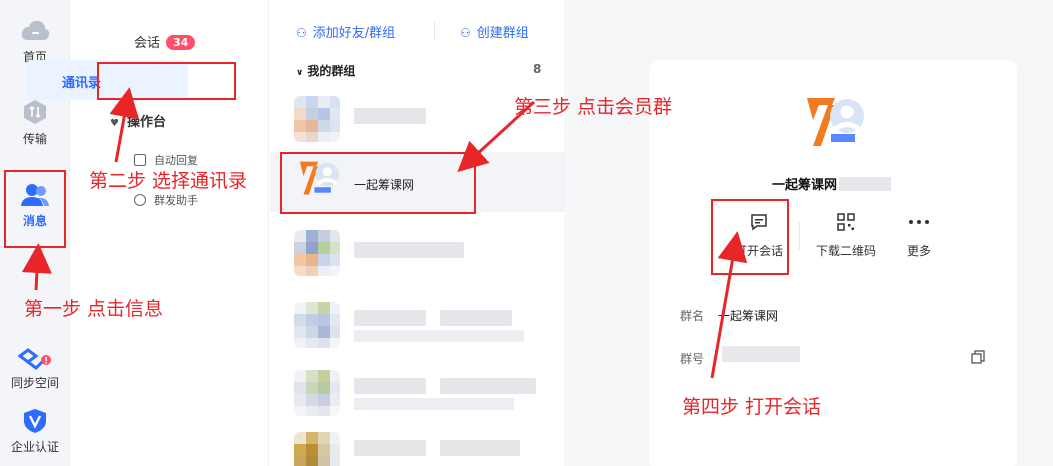  I want to click on nav-workbench-label: 操作台, so click(146, 122).